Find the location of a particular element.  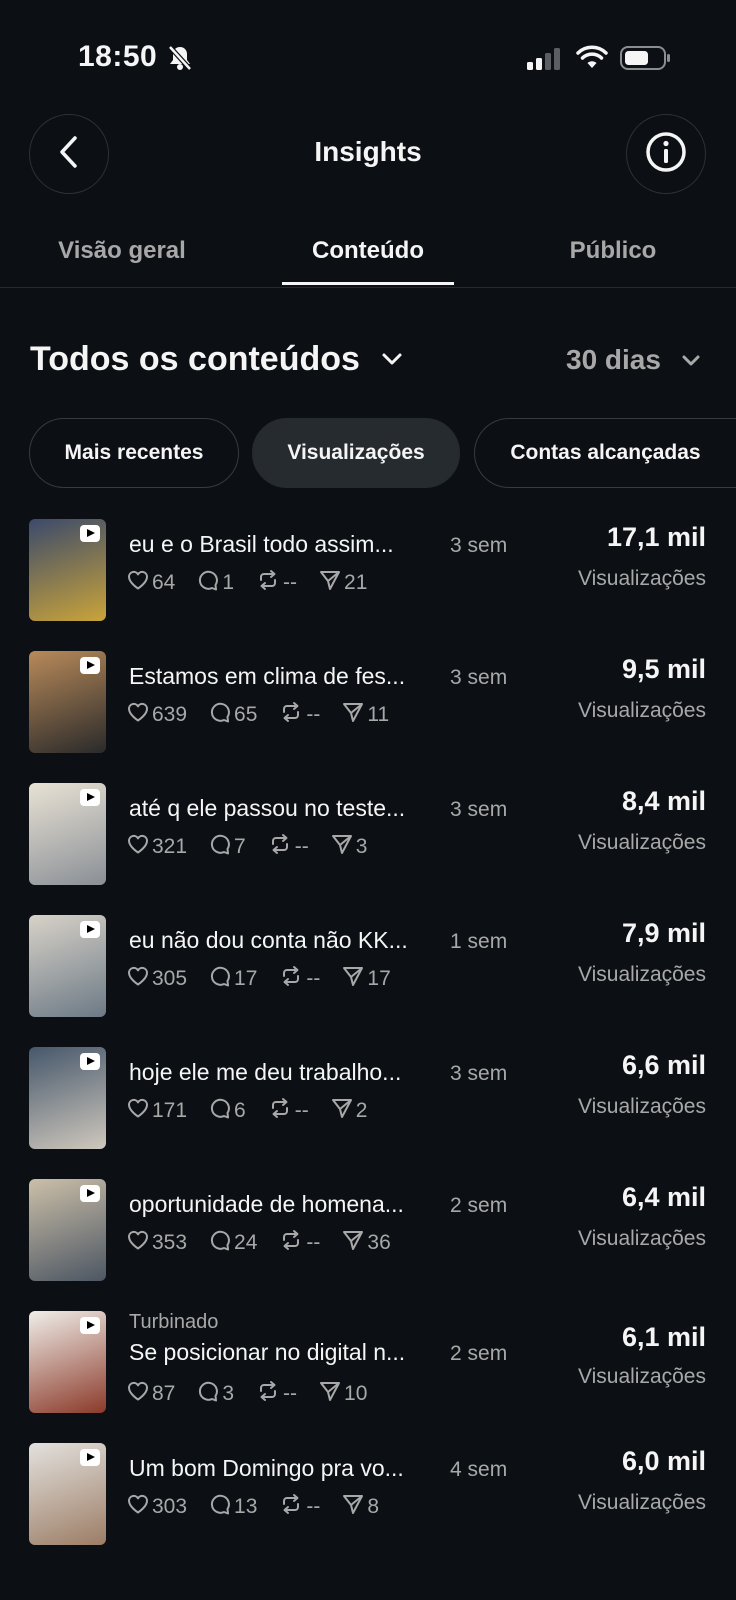

likes-stat: 171 is located at coordinates (157, 1111).